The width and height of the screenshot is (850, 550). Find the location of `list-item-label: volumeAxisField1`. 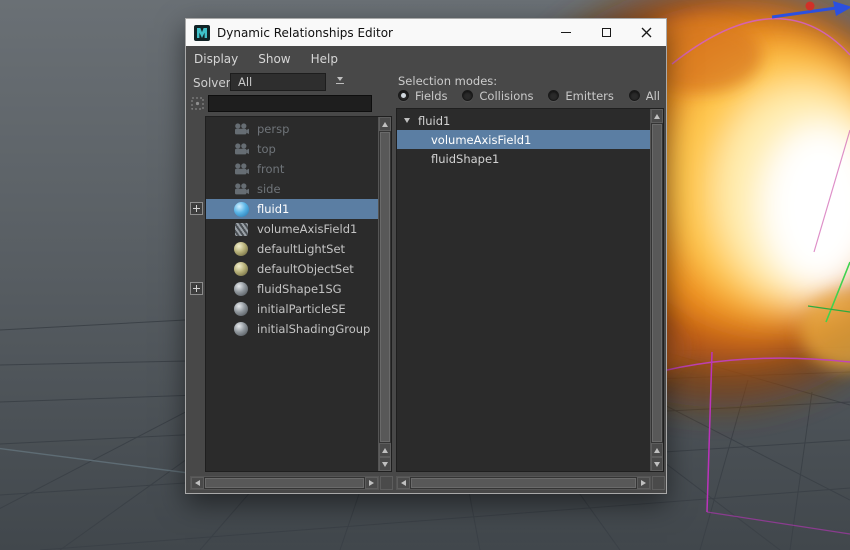

list-item-label: volumeAxisField1 is located at coordinates (307, 229).